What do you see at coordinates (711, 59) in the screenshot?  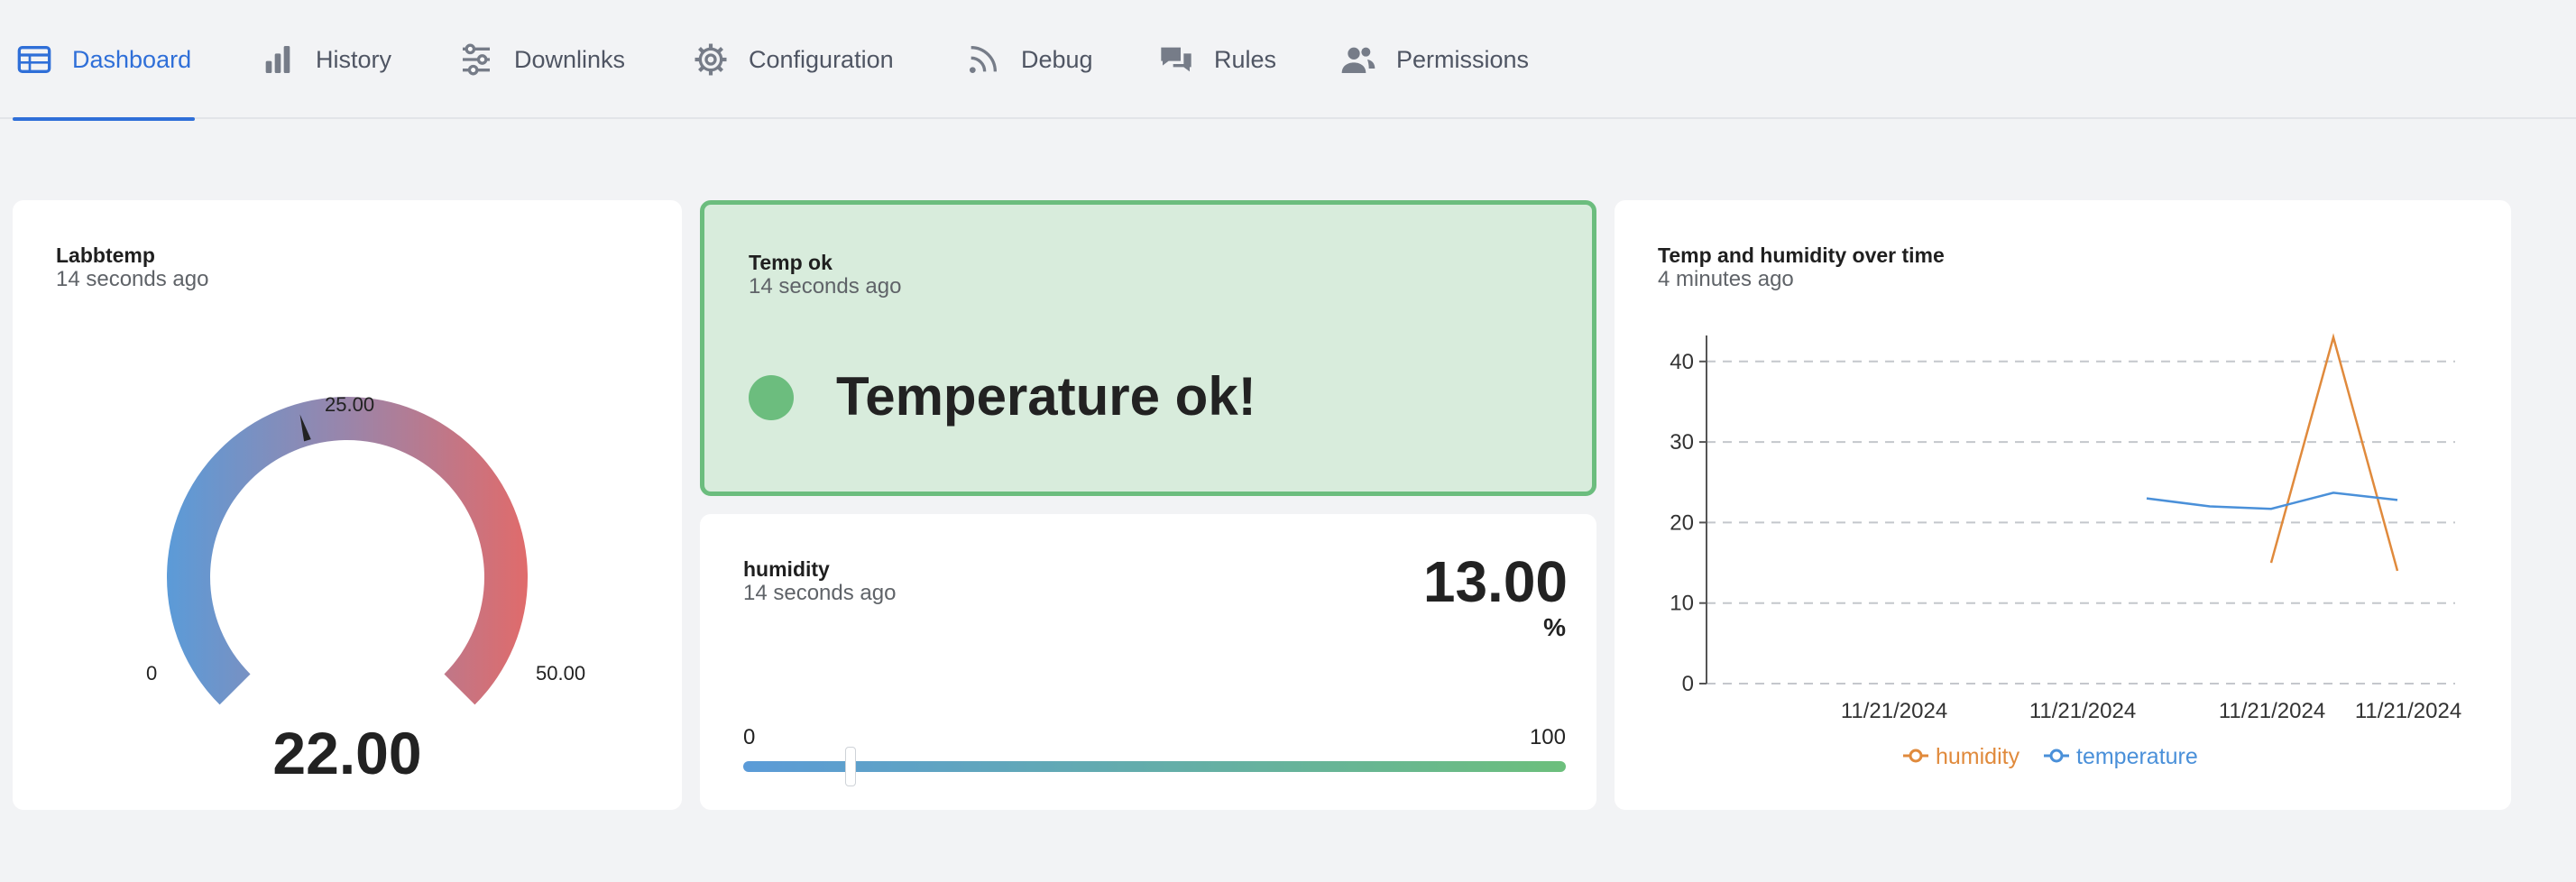 I see `gear-icon` at bounding box center [711, 59].